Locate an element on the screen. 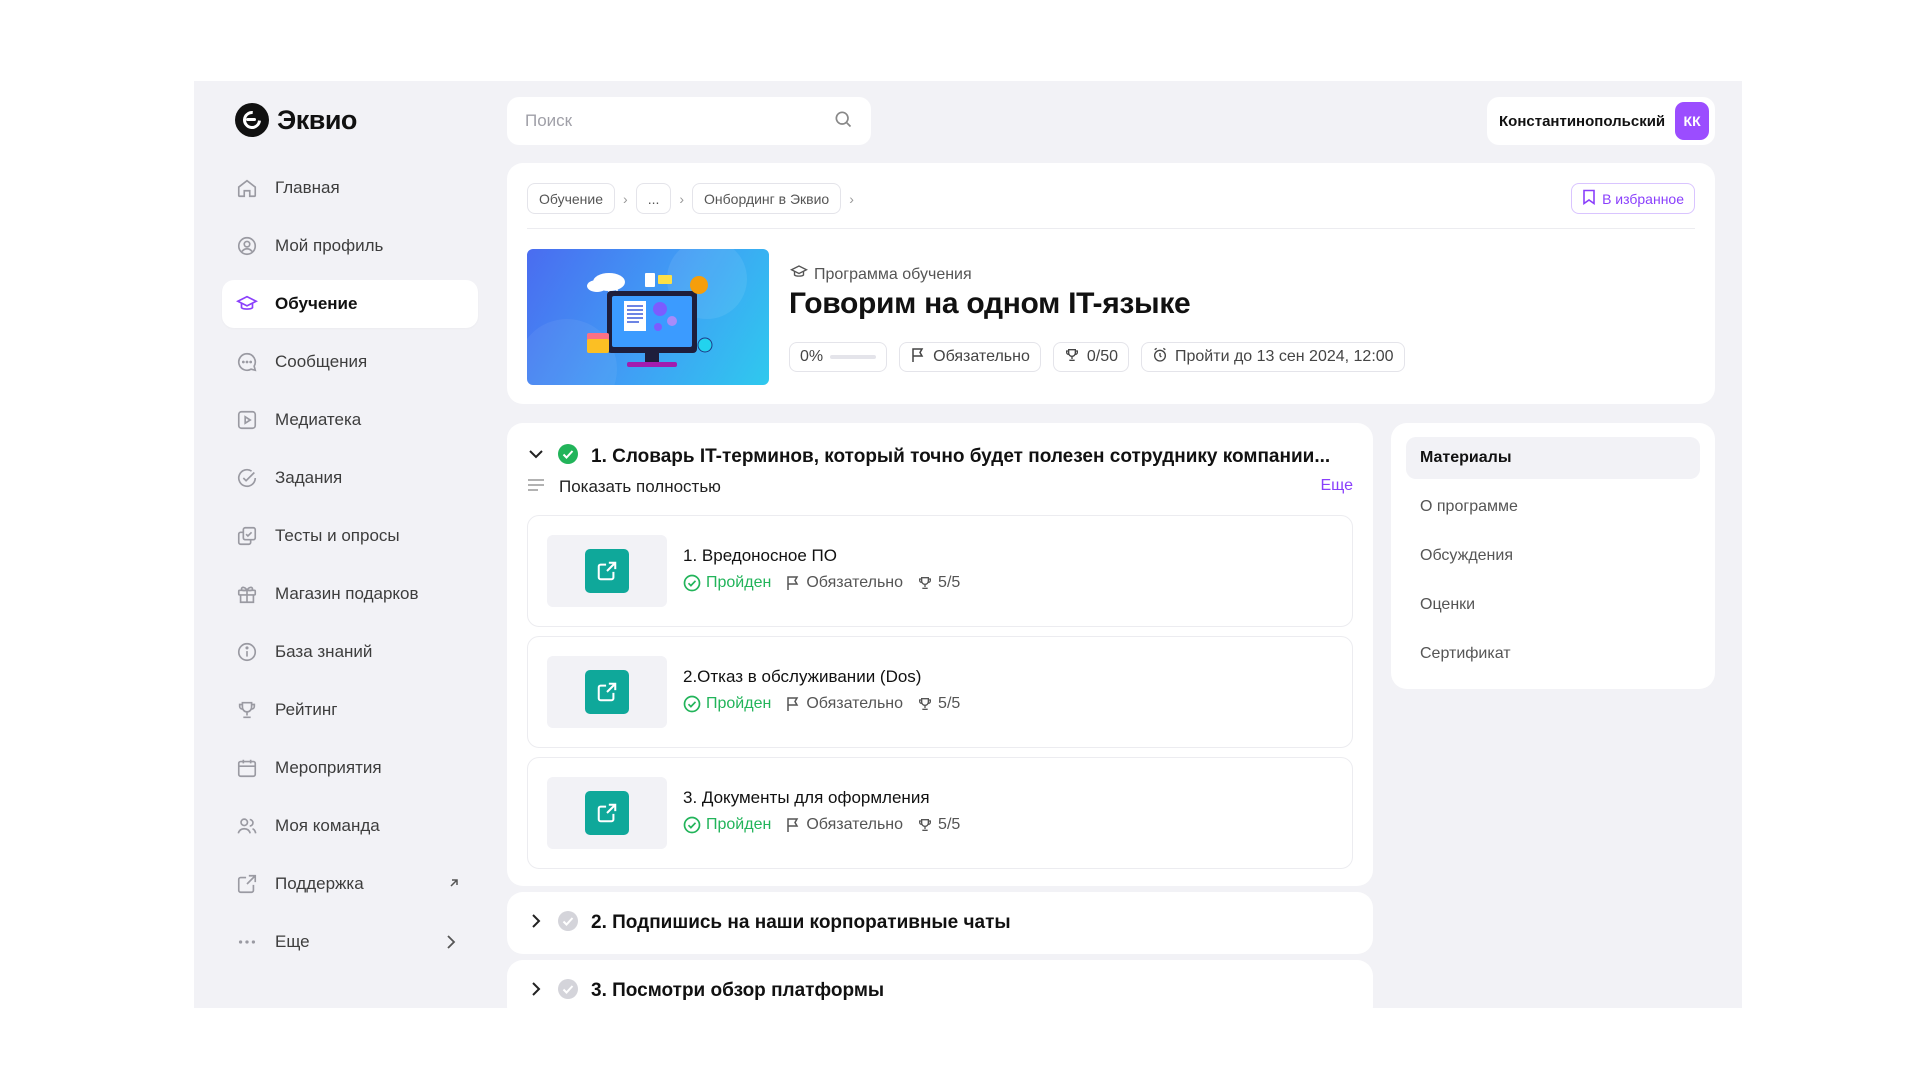  tab-discussions: Обсуждения is located at coordinates (1553, 556).